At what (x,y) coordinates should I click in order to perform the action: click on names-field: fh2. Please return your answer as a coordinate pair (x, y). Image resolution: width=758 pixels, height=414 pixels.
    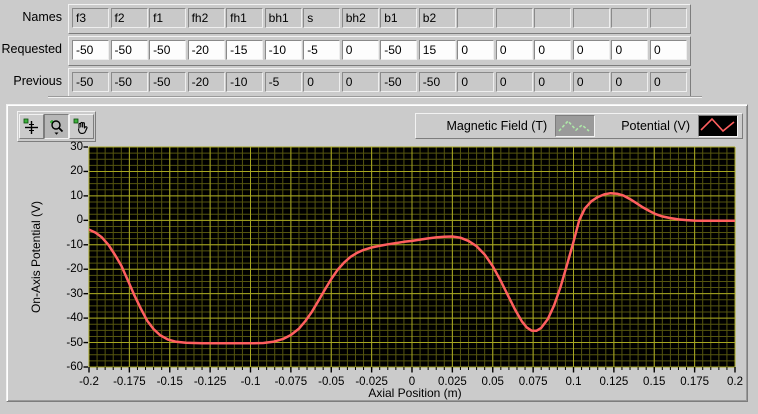
    Looking at the image, I should click on (206, 18).